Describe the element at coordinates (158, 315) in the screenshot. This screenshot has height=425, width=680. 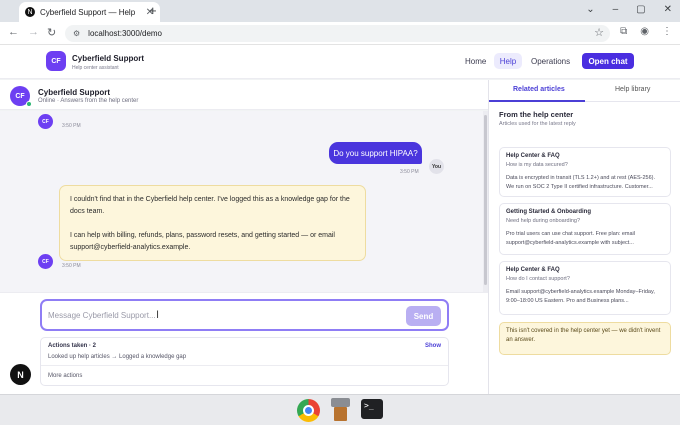
I see `text-cursor-icon: I` at that location.